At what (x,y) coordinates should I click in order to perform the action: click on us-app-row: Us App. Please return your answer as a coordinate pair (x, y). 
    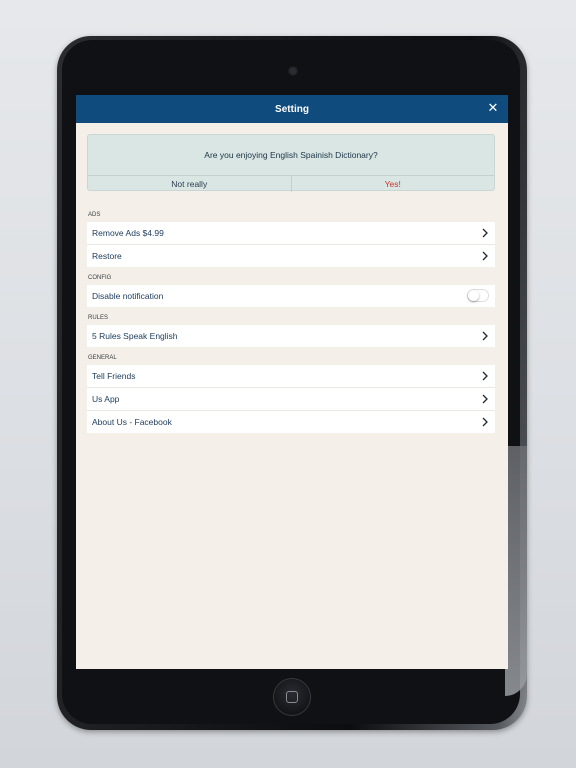
    Looking at the image, I should click on (291, 399).